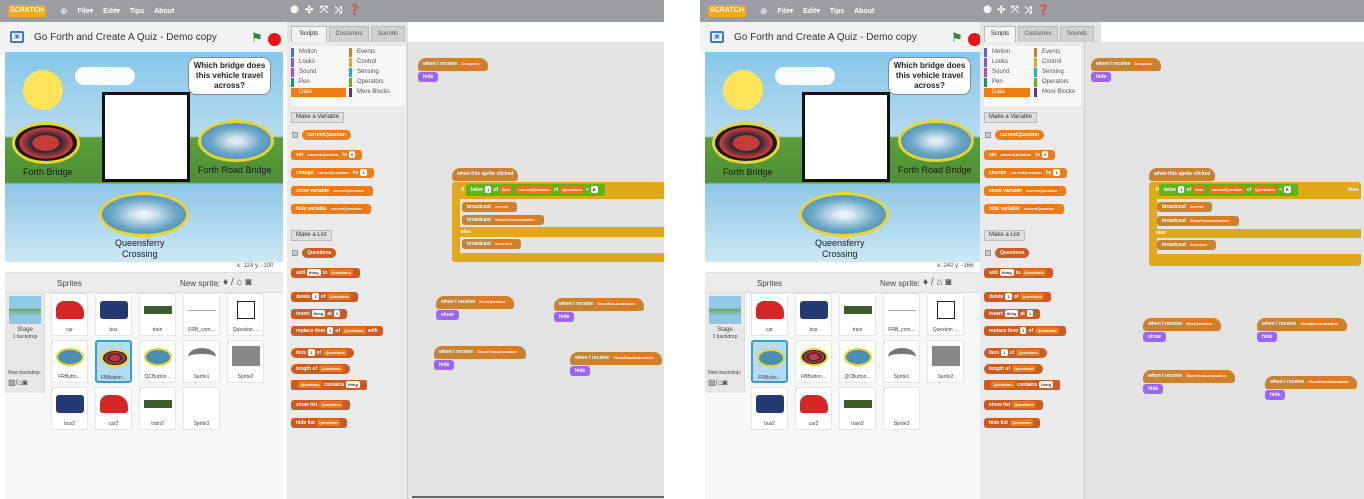 The height and width of the screenshot is (499, 1364). What do you see at coordinates (324, 10) in the screenshot?
I see `grow-icon: ⤧` at bounding box center [324, 10].